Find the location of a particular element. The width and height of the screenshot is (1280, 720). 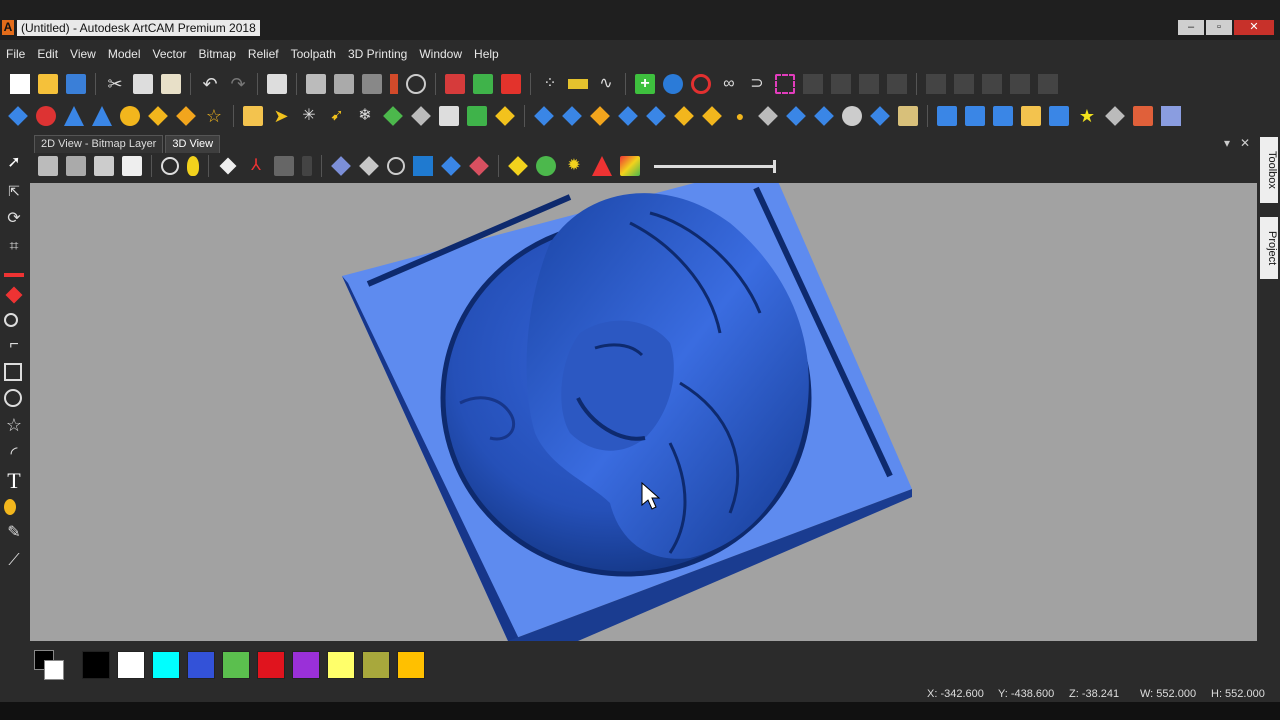

smooth-icon: ➹ is located at coordinates (337, 116).